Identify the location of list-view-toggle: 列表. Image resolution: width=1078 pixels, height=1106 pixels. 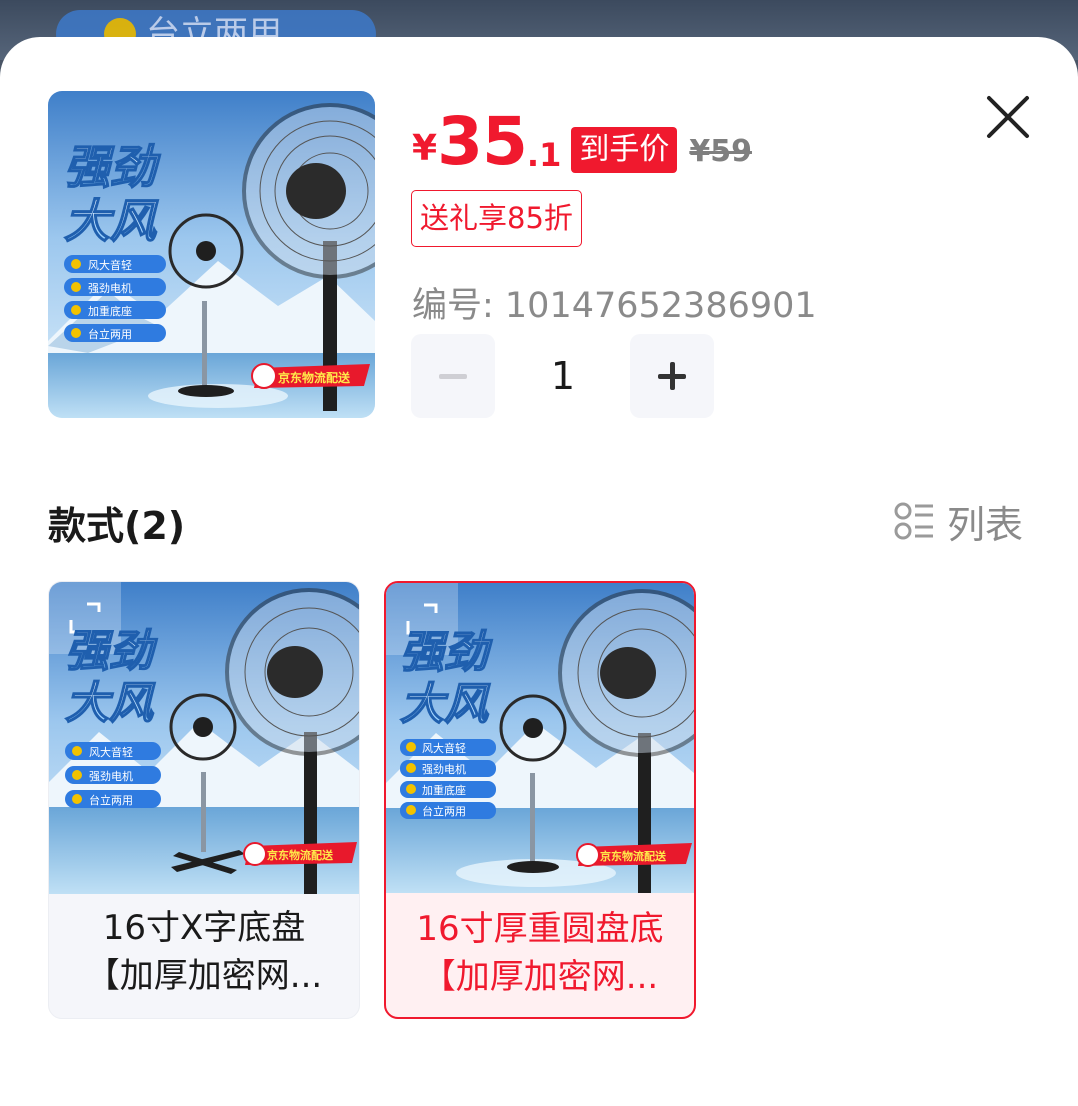
(958, 521).